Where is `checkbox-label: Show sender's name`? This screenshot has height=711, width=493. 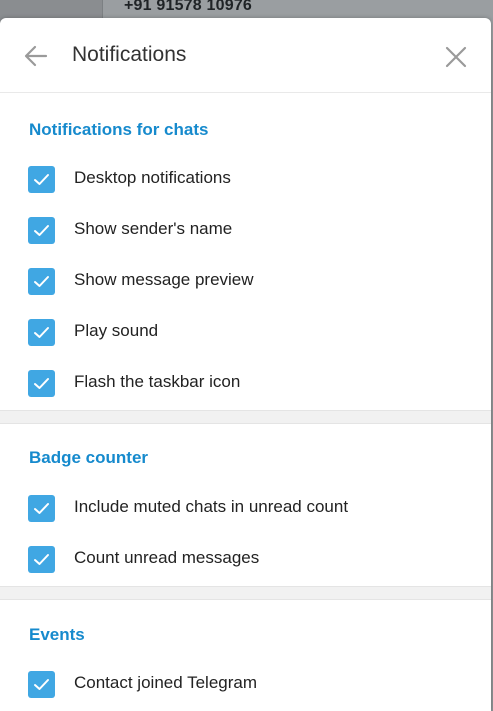
checkbox-label: Show sender's name is located at coordinates (153, 228).